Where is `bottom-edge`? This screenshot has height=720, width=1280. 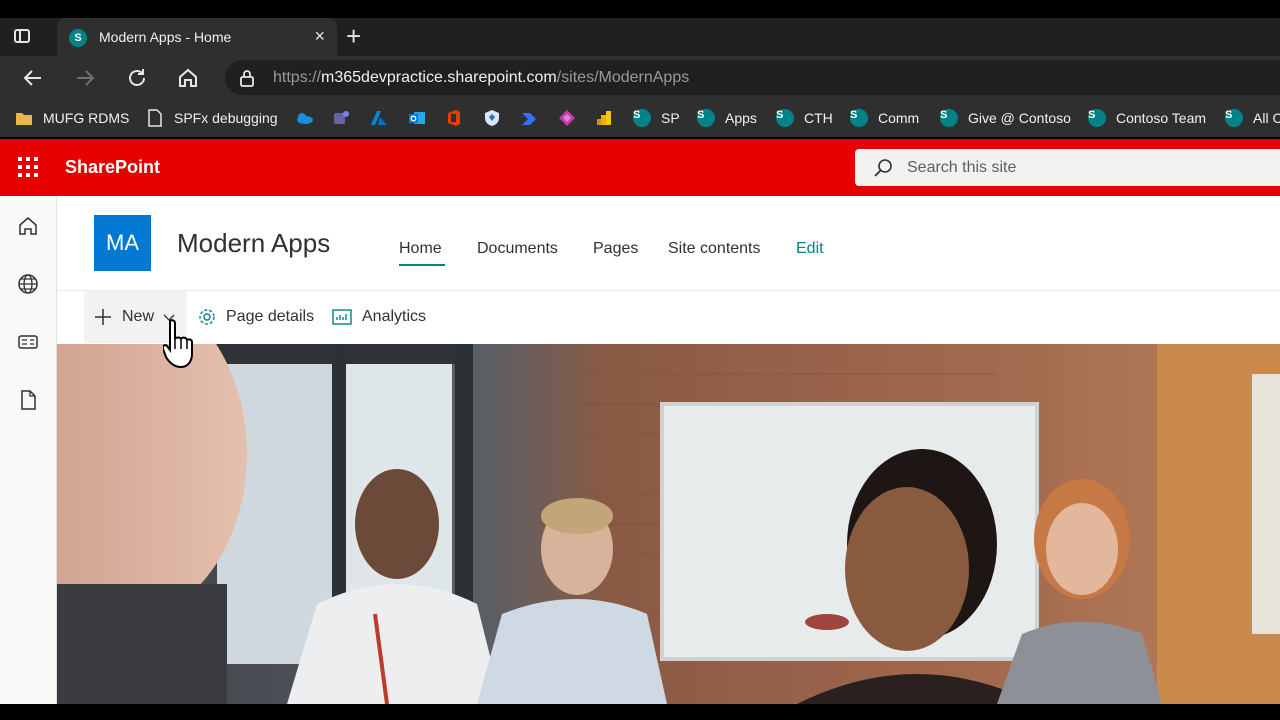 bottom-edge is located at coordinates (640, 712).